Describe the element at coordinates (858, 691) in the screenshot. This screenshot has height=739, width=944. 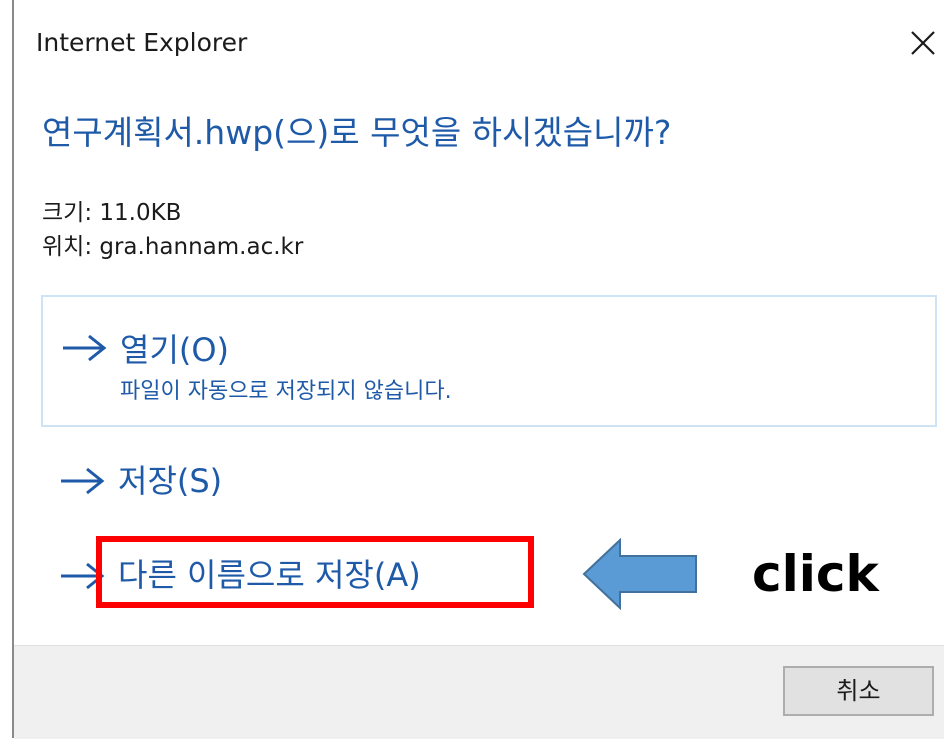
I see `cancel-button: 취소` at that location.